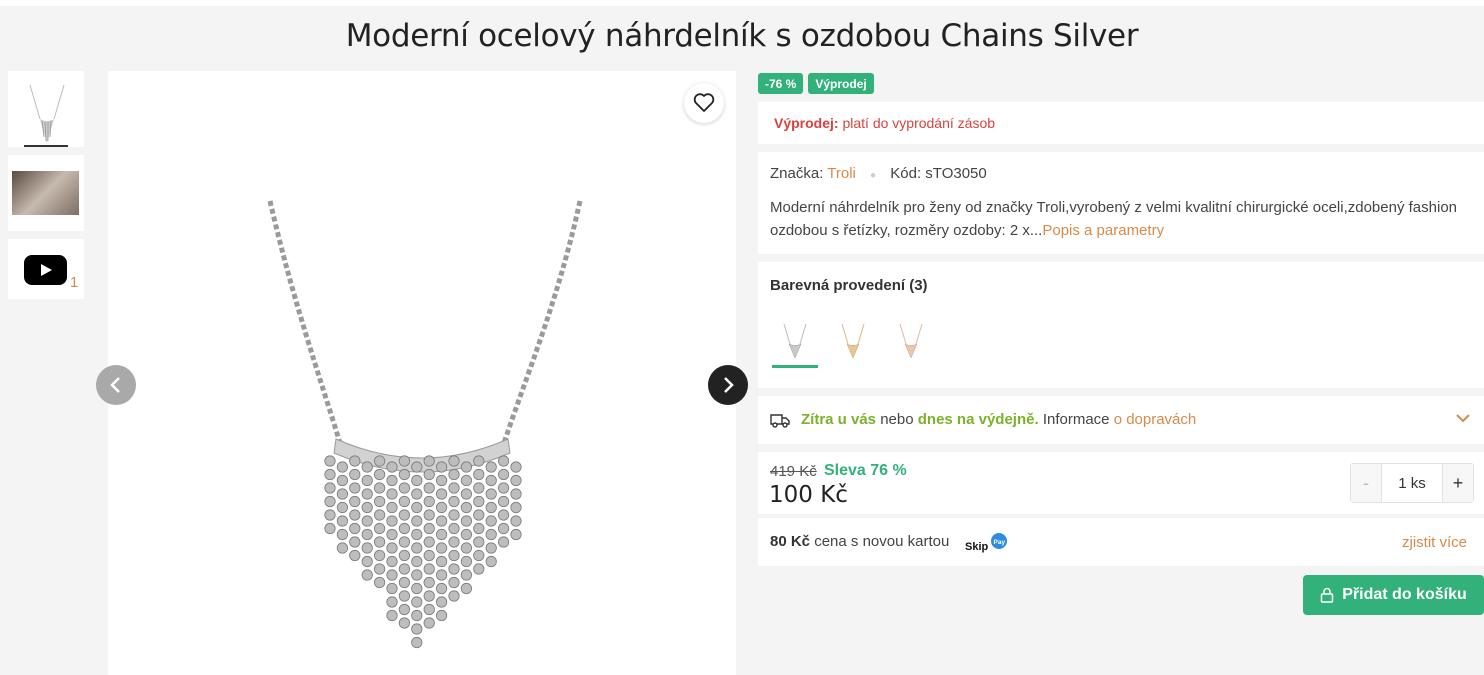 Image resolution: width=1484 pixels, height=675 pixels. I want to click on necklace-gold-icon, so click(853, 341).